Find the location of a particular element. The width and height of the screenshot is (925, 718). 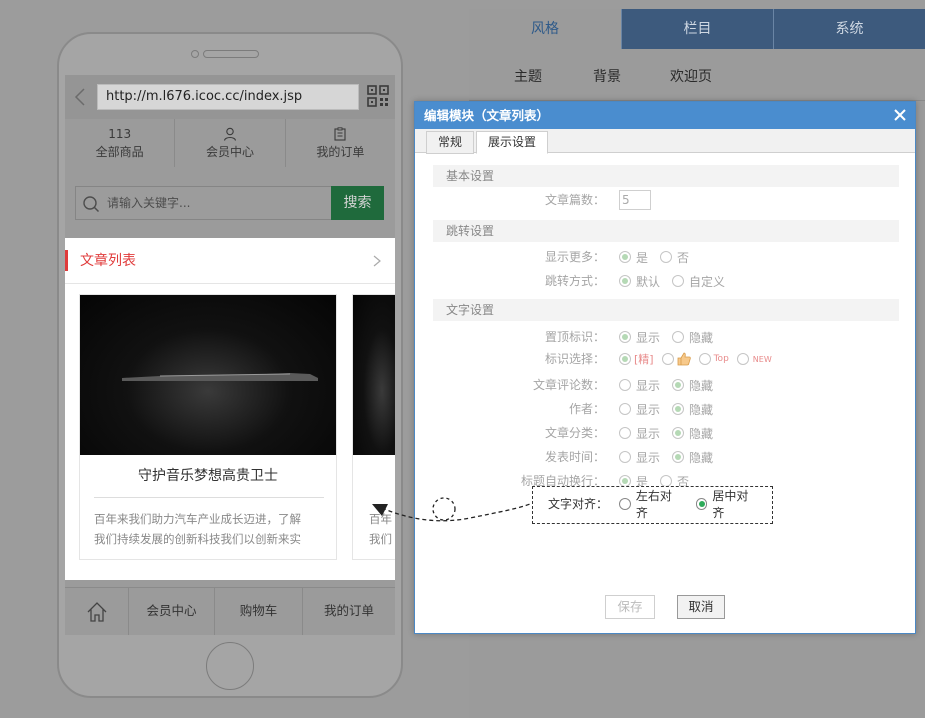

search-icon is located at coordinates (91, 204).